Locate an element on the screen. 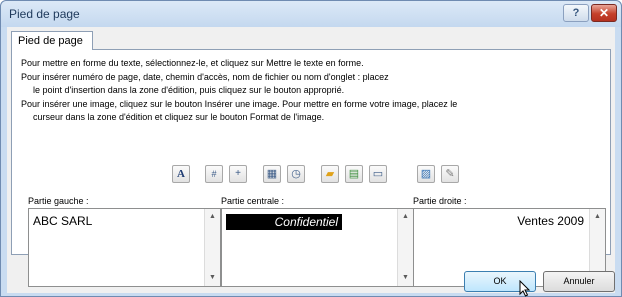 This screenshot has width=622, height=297. tab-pied-de-page: Pied de page is located at coordinates (52, 40).